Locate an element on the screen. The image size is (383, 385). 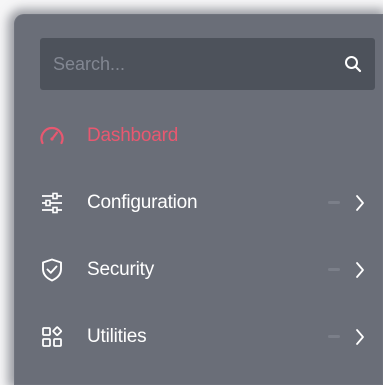
sidebar-item-utilities: Utilities is located at coordinates (198, 337).